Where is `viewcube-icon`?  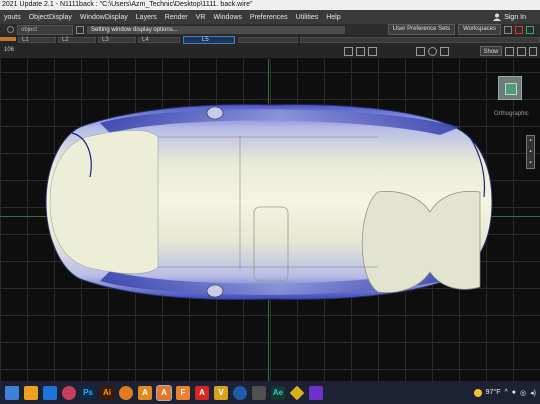
viewcube-icon is located at coordinates (510, 88).